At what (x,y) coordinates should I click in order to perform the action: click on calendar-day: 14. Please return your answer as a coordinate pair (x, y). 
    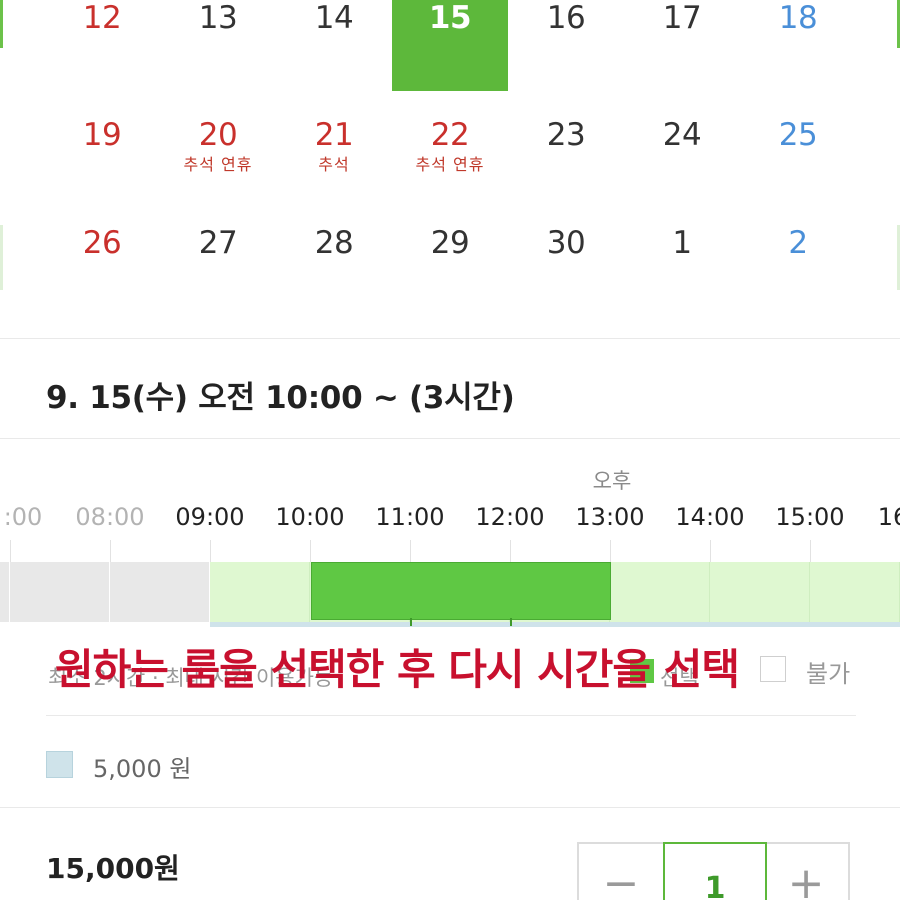
    Looking at the image, I should click on (334, 45).